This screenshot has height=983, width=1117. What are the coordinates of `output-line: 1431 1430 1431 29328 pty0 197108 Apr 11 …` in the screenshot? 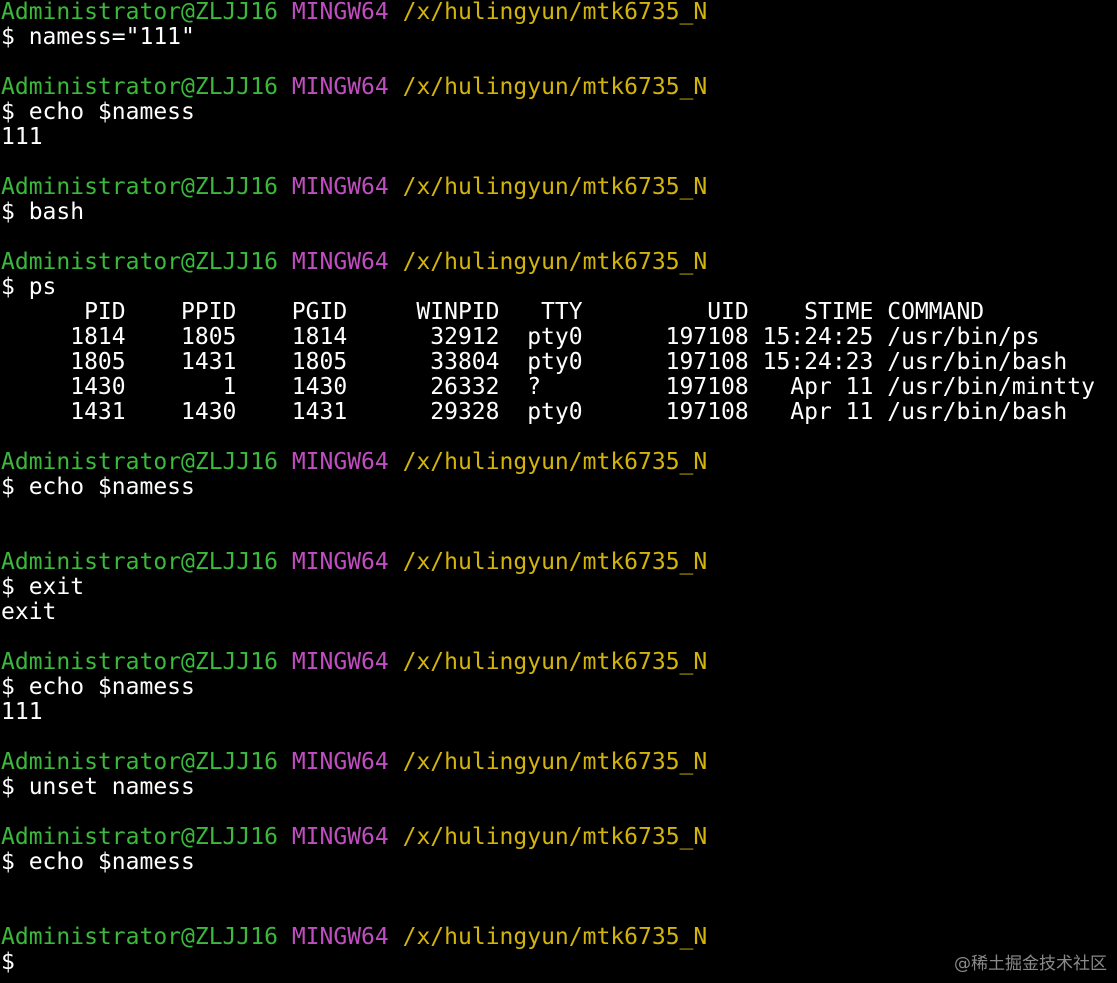 It's located at (534, 412).